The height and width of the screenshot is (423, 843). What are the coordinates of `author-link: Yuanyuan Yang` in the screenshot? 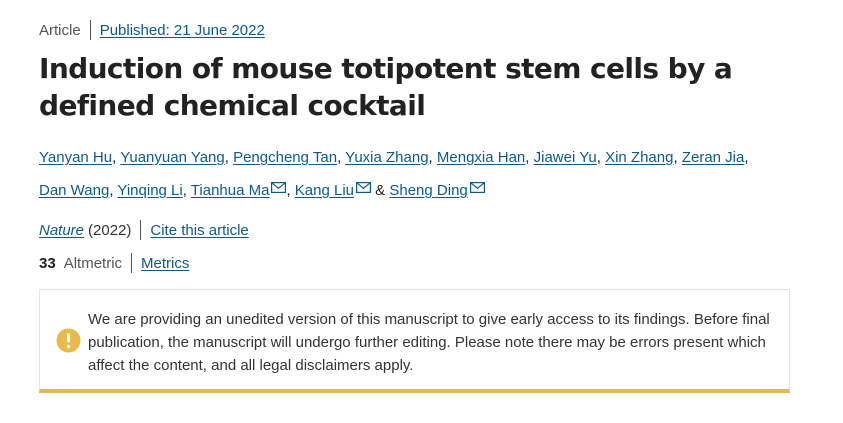 It's located at (172, 157).